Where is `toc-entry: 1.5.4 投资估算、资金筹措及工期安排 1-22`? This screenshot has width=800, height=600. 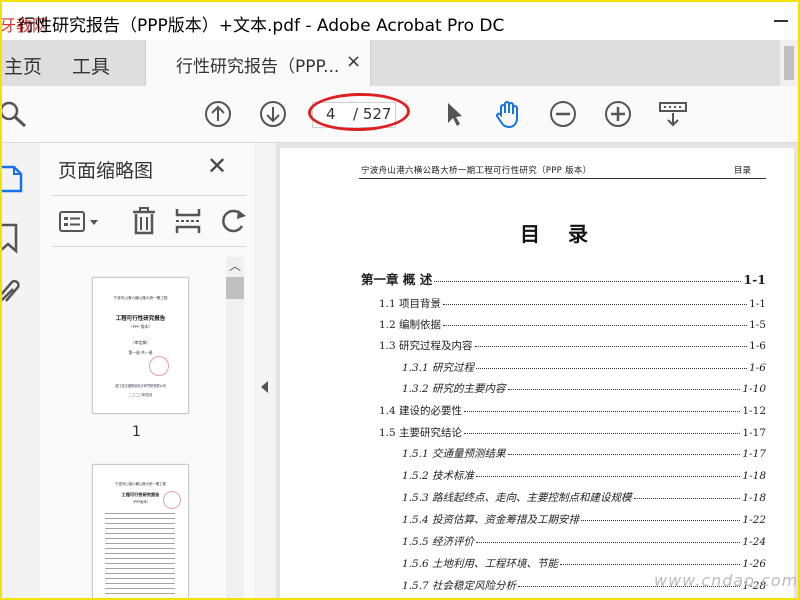 toc-entry: 1.5.4 投资估算、资金筹措及工期安排 1-22 is located at coordinates (584, 519).